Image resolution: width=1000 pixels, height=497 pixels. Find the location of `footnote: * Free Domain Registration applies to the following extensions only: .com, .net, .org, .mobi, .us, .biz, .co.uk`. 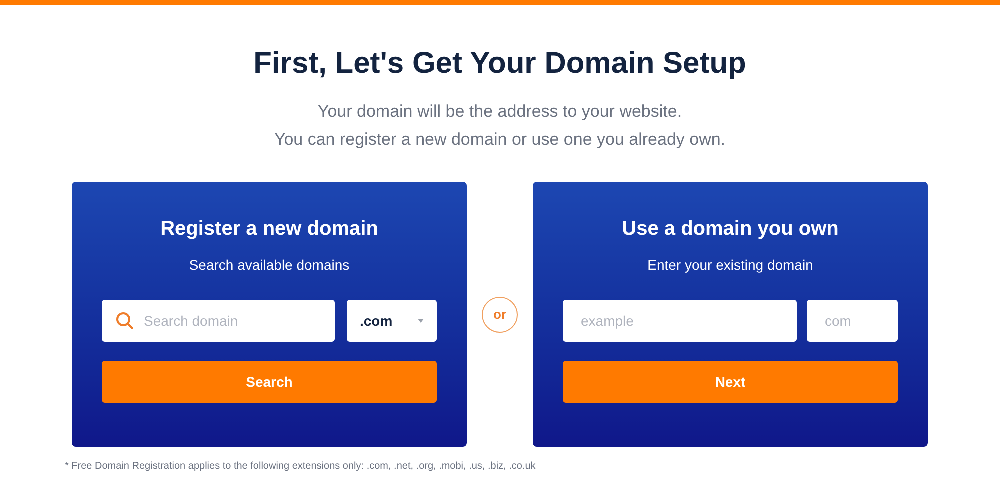

footnote: * Free Domain Registration applies to the following extensions only: .com, .net, .org, .mobi, .us, .biz, .co.uk is located at coordinates (300, 467).